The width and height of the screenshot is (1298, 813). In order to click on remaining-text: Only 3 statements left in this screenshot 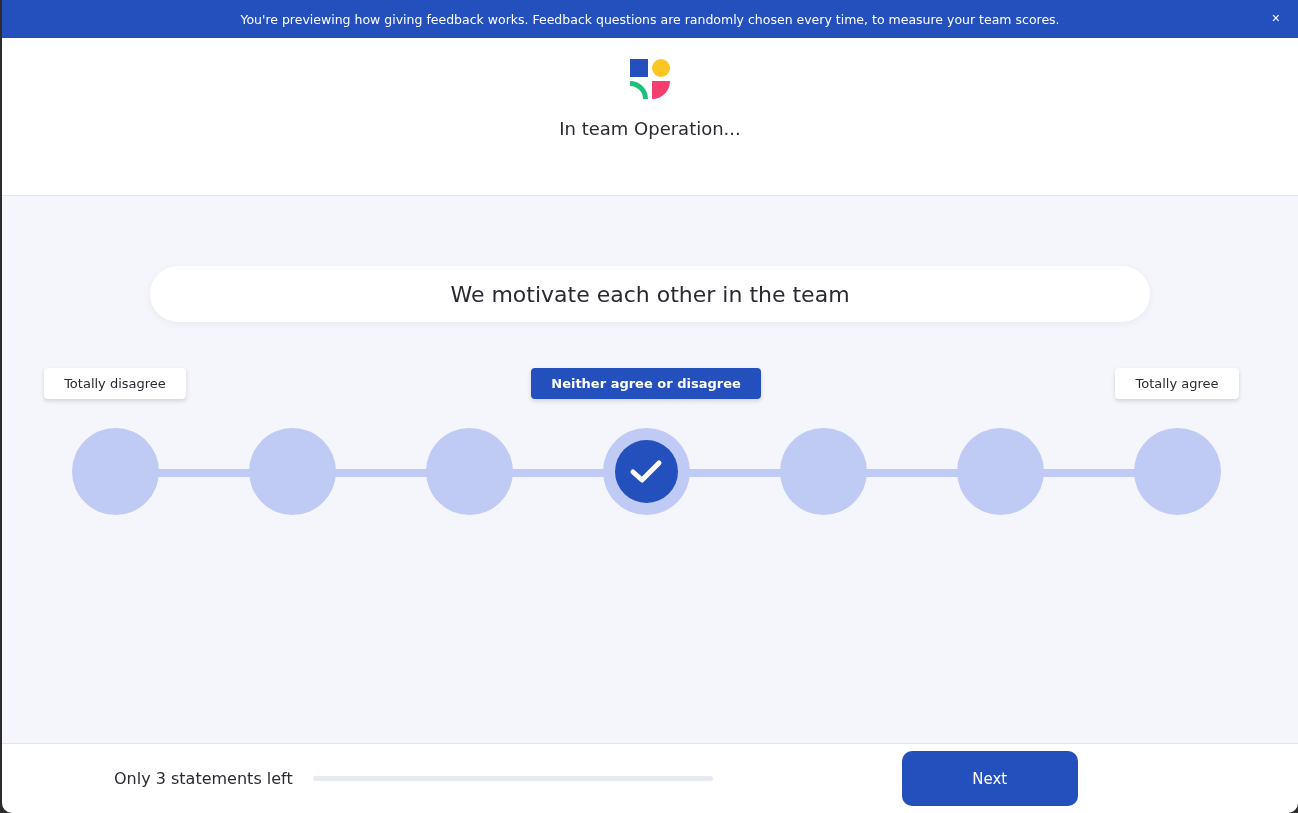, I will do `click(203, 778)`.